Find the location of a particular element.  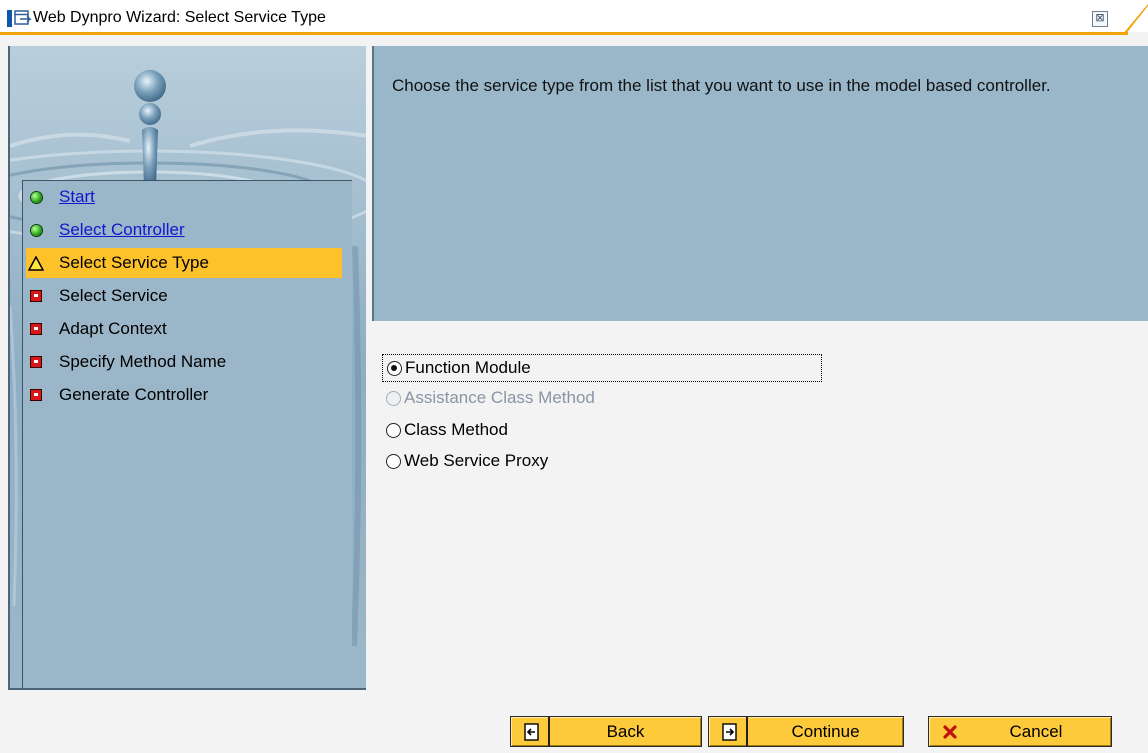

window-title: Web Dynpro Wizard: Select Service Type is located at coordinates (179, 17).